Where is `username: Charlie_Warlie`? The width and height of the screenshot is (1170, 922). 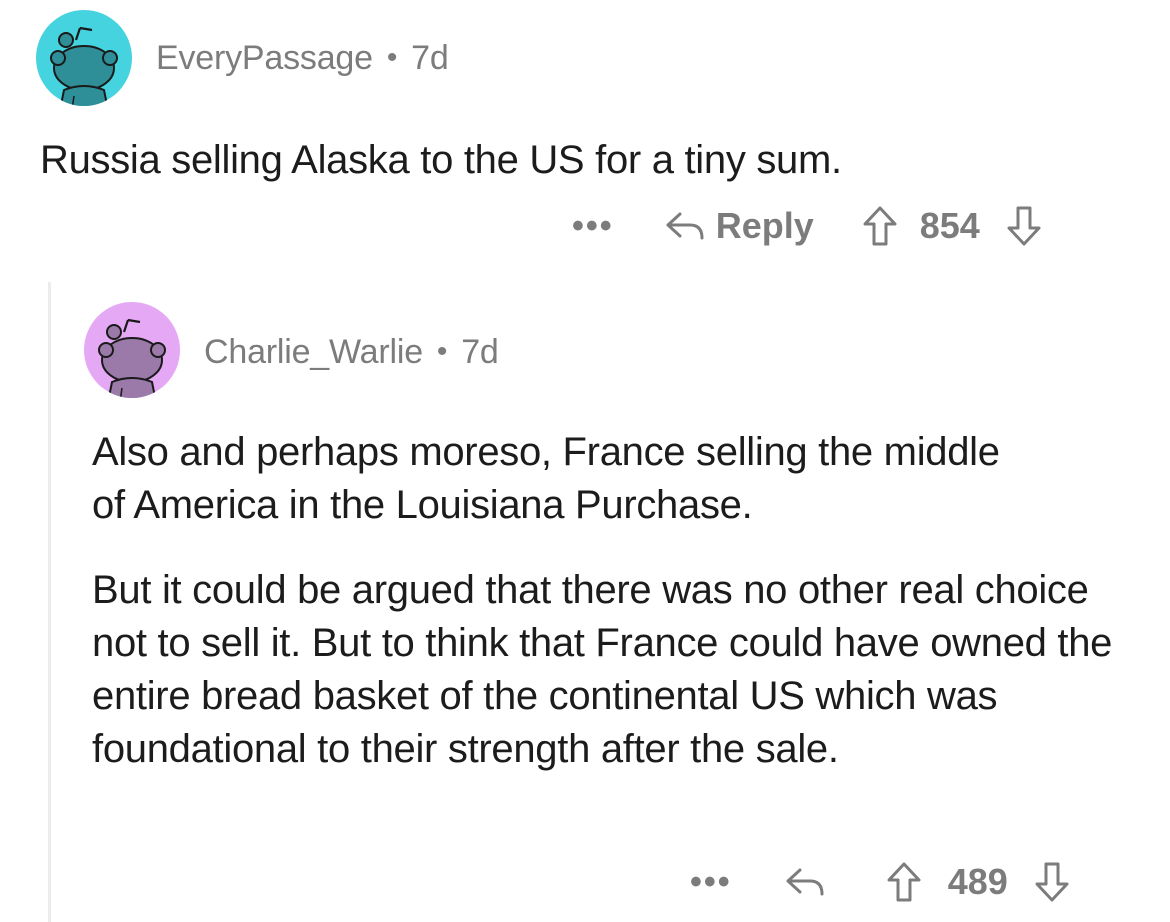 username: Charlie_Warlie is located at coordinates (313, 352).